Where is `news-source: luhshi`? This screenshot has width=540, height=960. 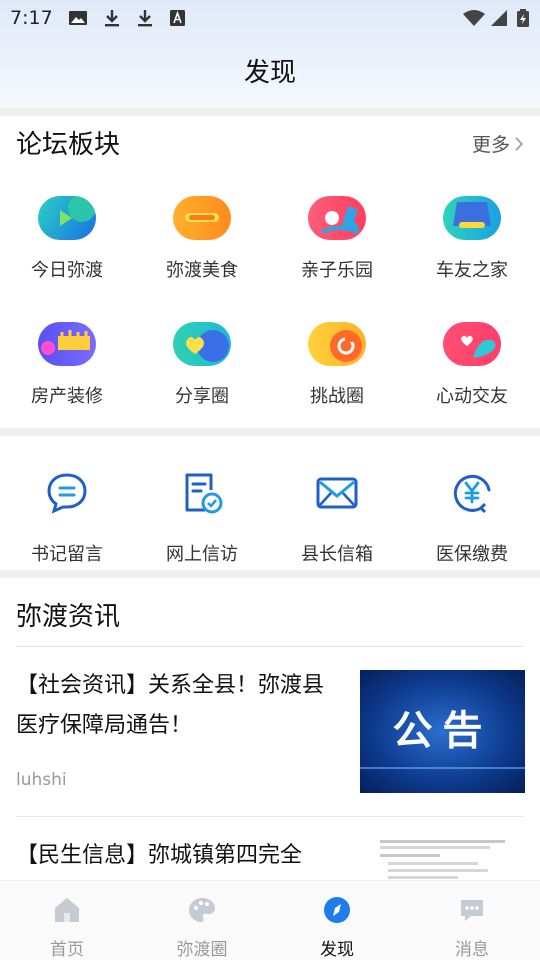
news-source: luhshi is located at coordinates (41, 780).